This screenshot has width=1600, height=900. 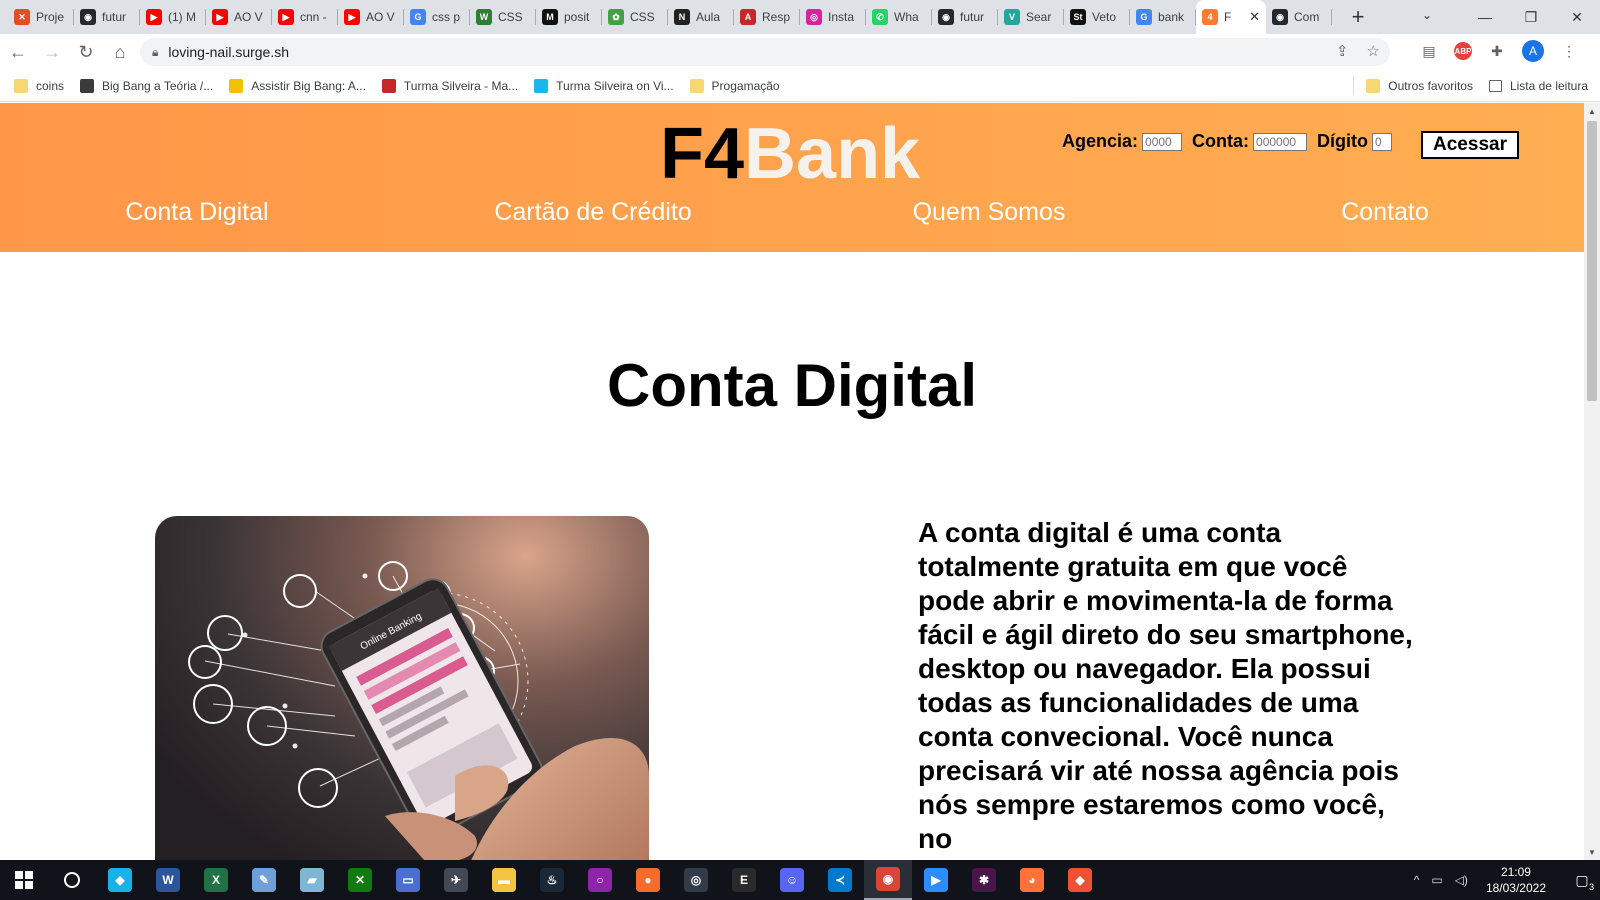 I want to click on browser-tab: Gbank, so click(x=1163, y=17).